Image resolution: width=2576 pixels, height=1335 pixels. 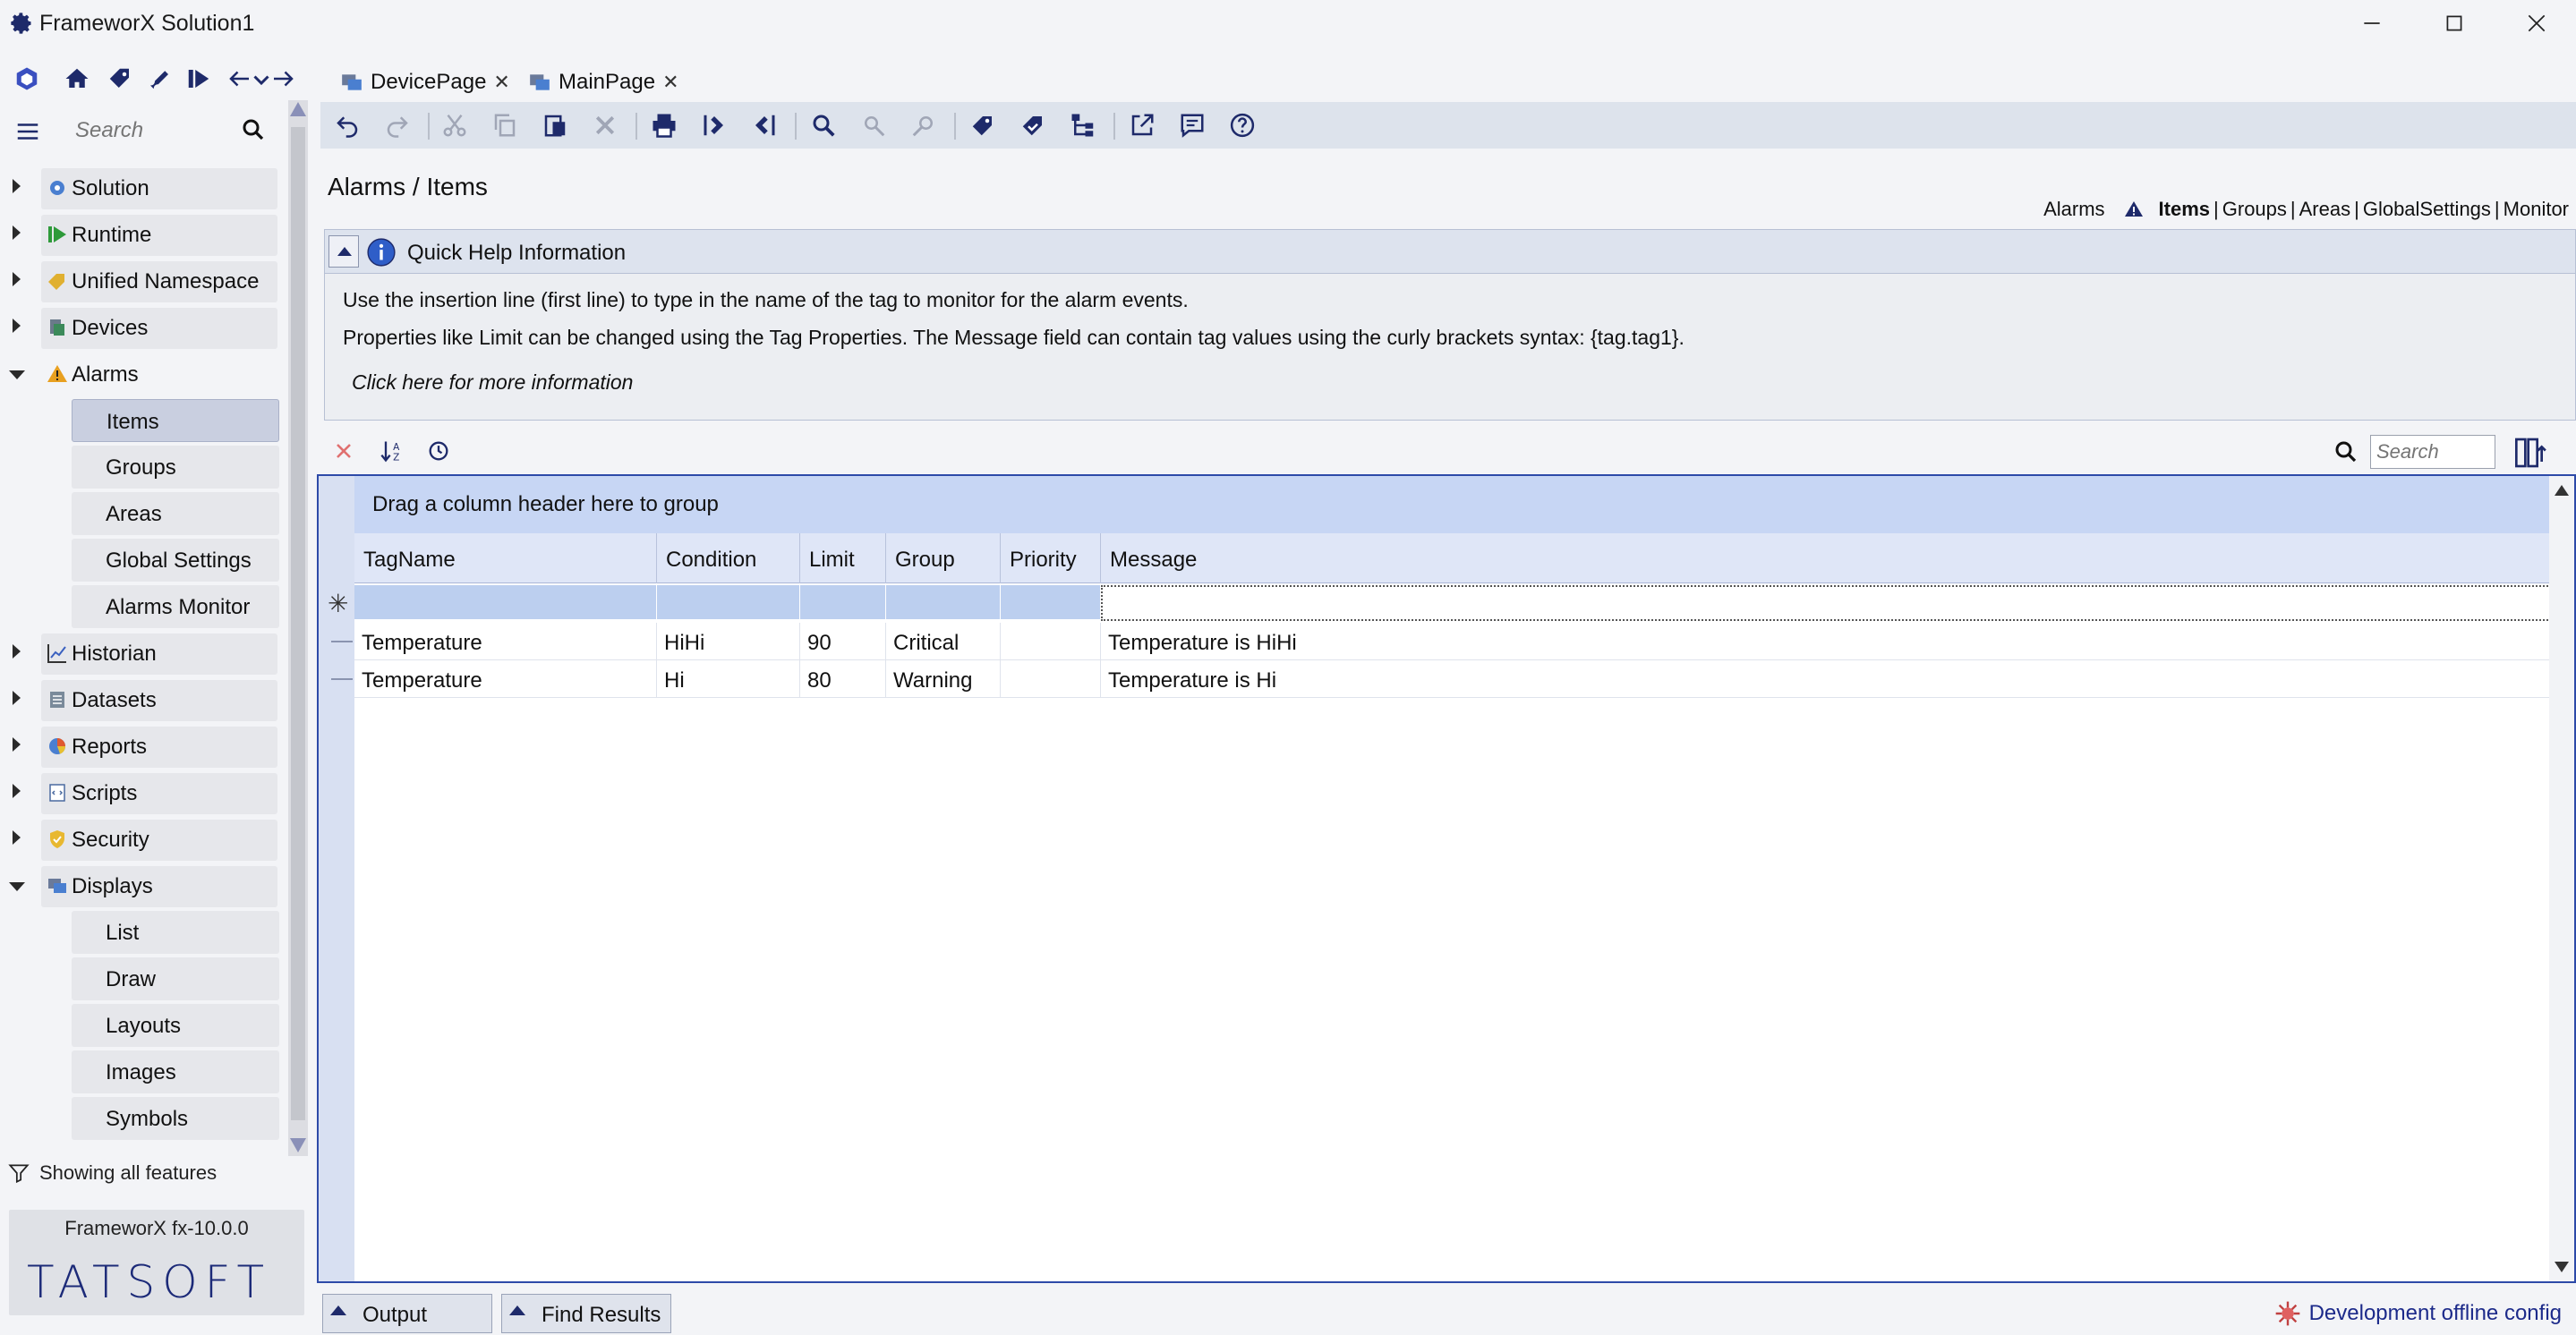 I want to click on subnav-areas-link: Areas, so click(x=2324, y=209).